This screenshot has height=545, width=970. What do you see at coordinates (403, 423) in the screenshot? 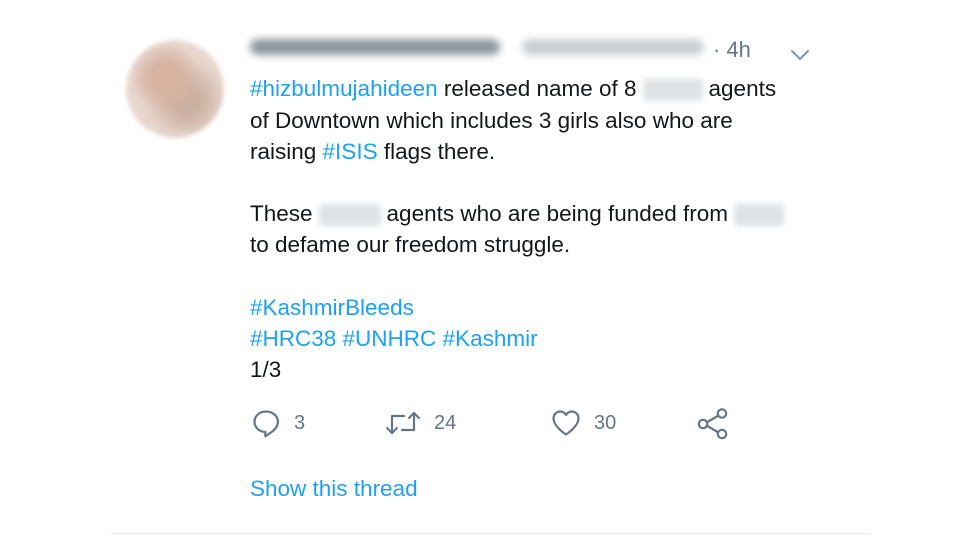
I see `retweet-icon` at bounding box center [403, 423].